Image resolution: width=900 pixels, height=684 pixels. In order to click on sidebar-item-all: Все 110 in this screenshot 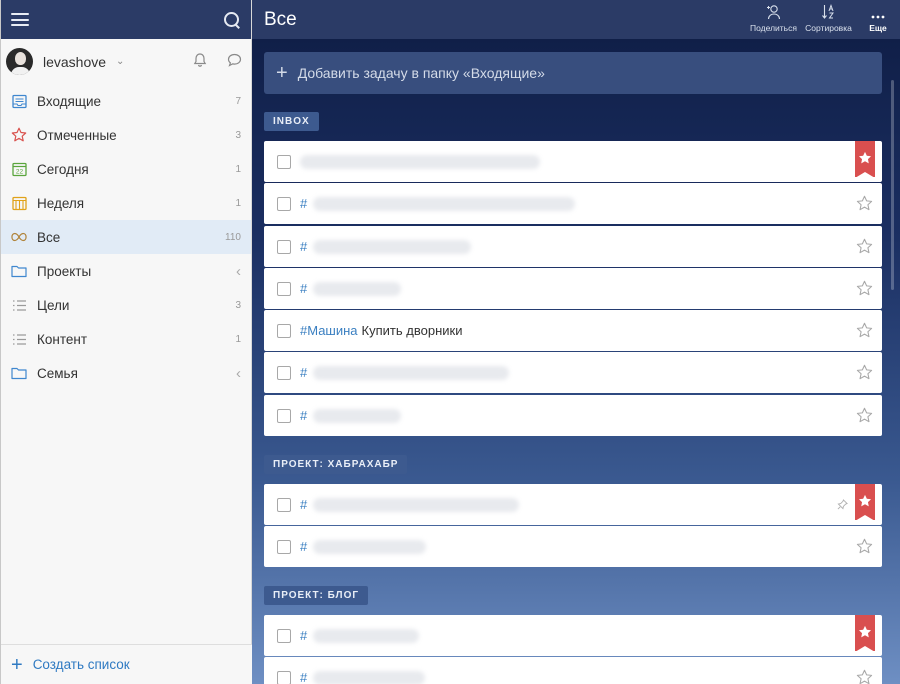, I will do `click(126, 237)`.